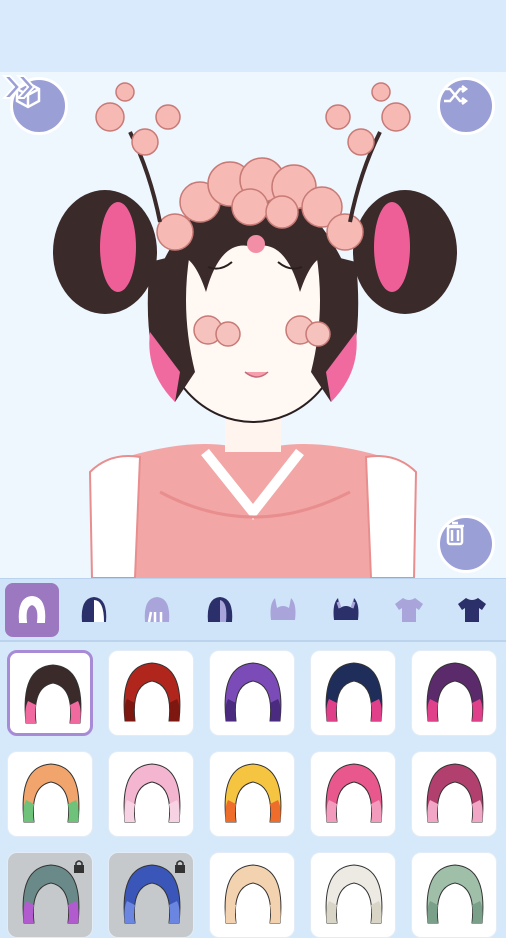 The width and height of the screenshot is (506, 938). I want to click on delete-button, so click(466, 544).